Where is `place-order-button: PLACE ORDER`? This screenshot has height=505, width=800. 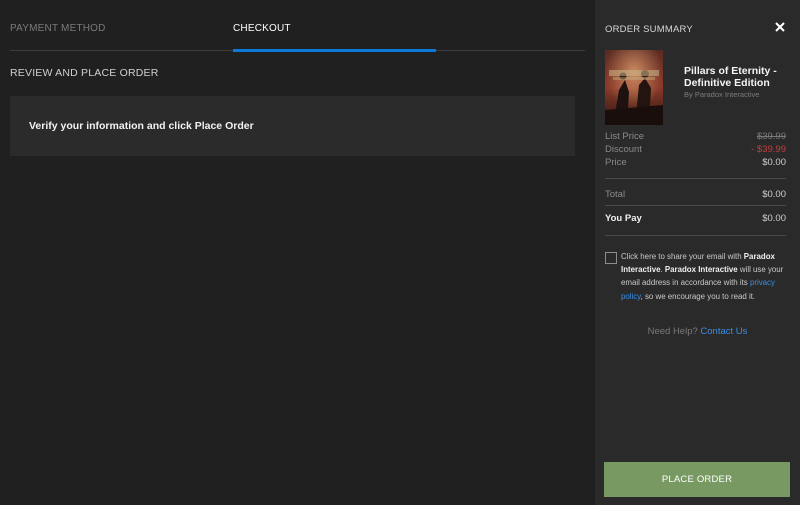 place-order-button: PLACE ORDER is located at coordinates (697, 479).